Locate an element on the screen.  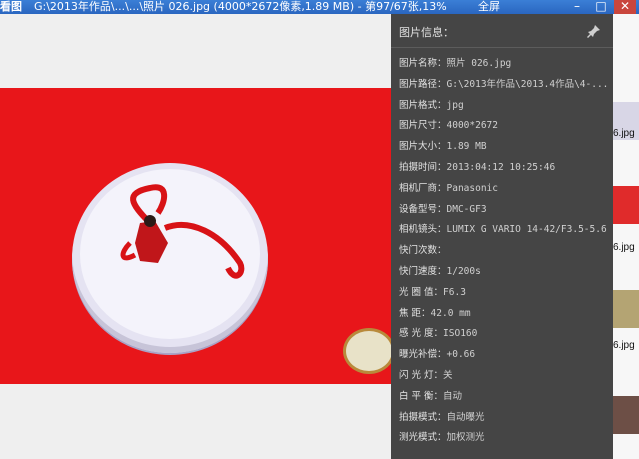
minimize-button: – is located at coordinates (577, 7).